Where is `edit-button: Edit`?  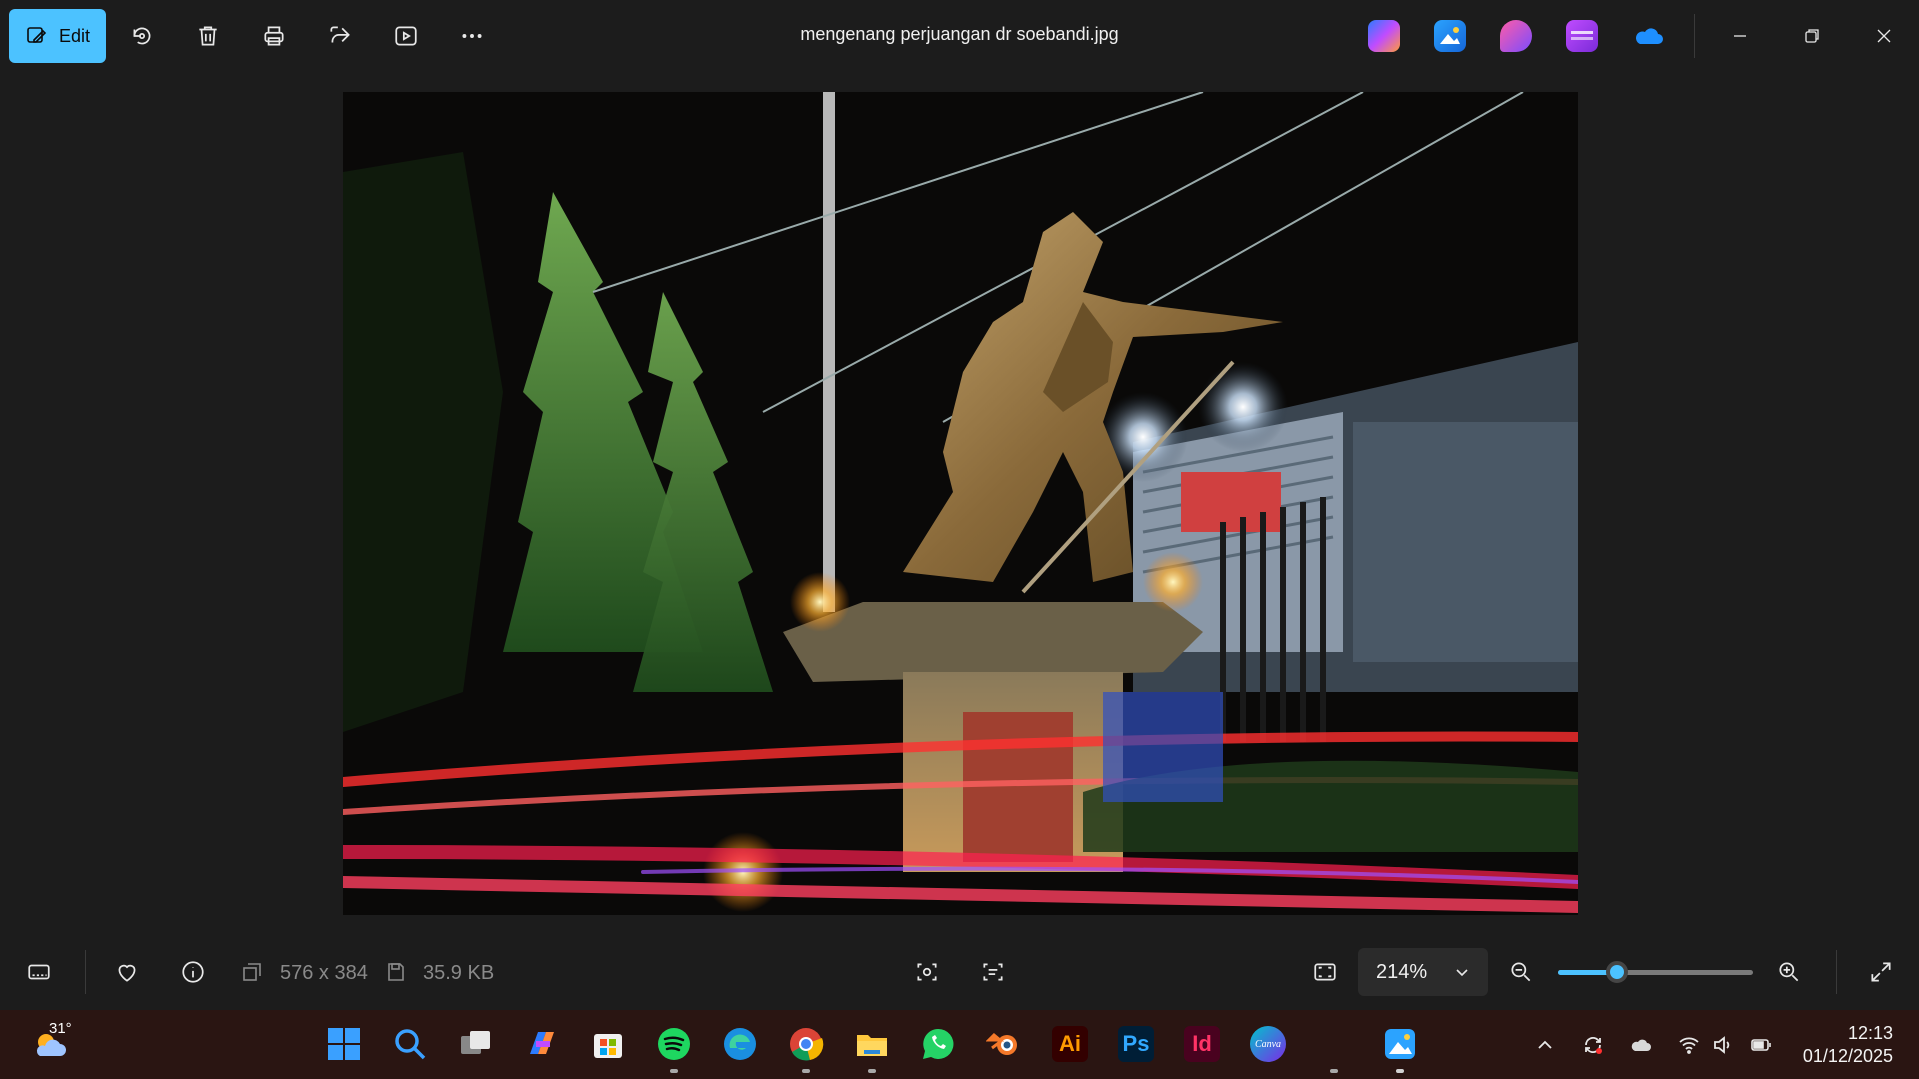 edit-button: Edit is located at coordinates (57, 36).